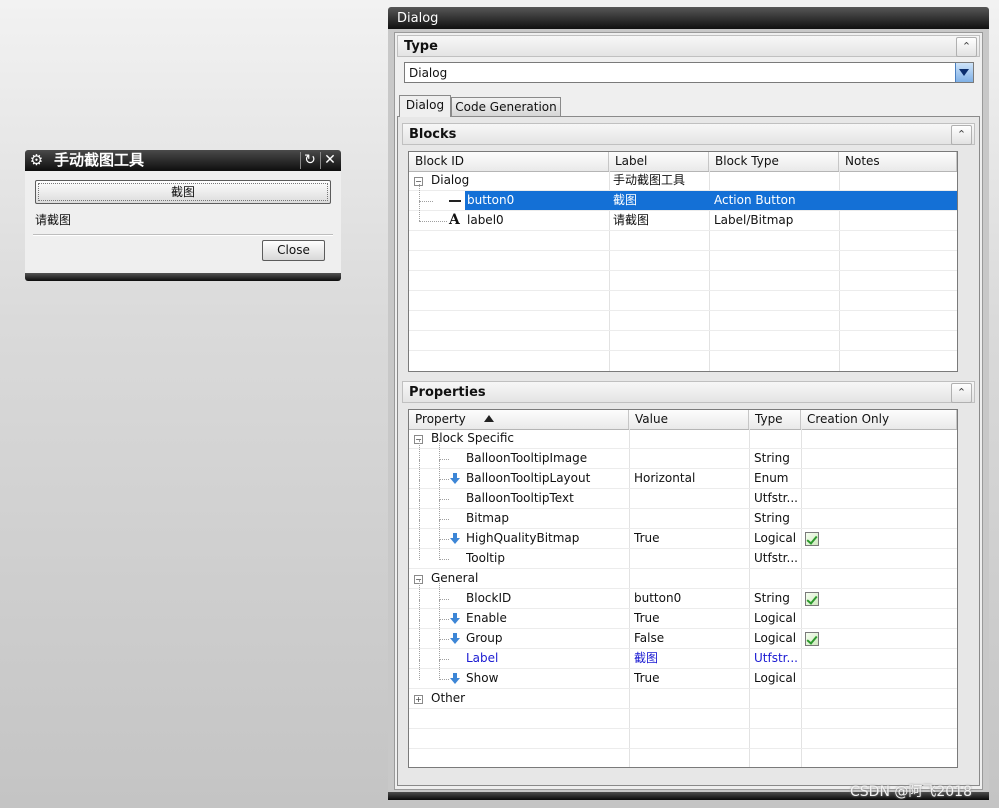 The height and width of the screenshot is (808, 999). Describe the element at coordinates (683, 216) in the screenshot. I see `block-row: A label0 请截图 Label/Bitmap` at that location.